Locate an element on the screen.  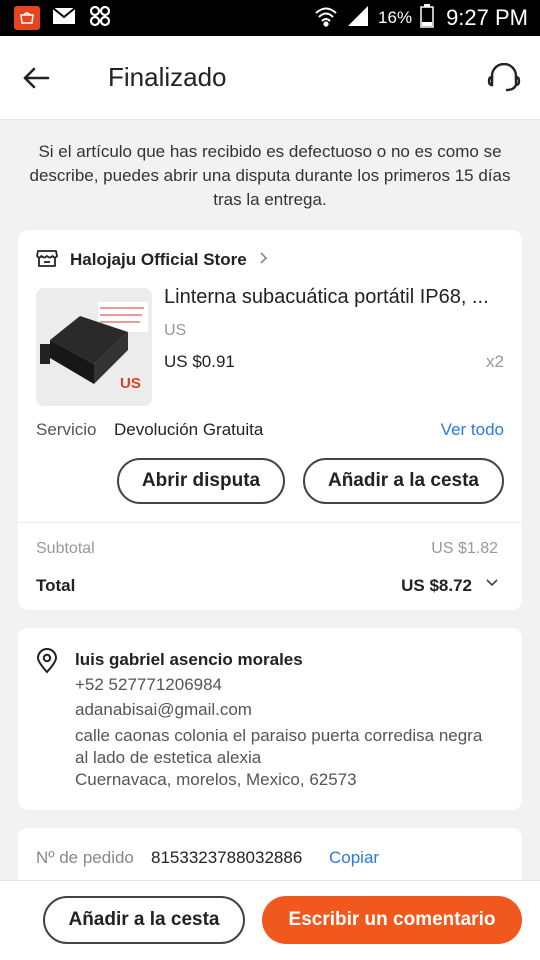
product-variant: US is located at coordinates (175, 330).